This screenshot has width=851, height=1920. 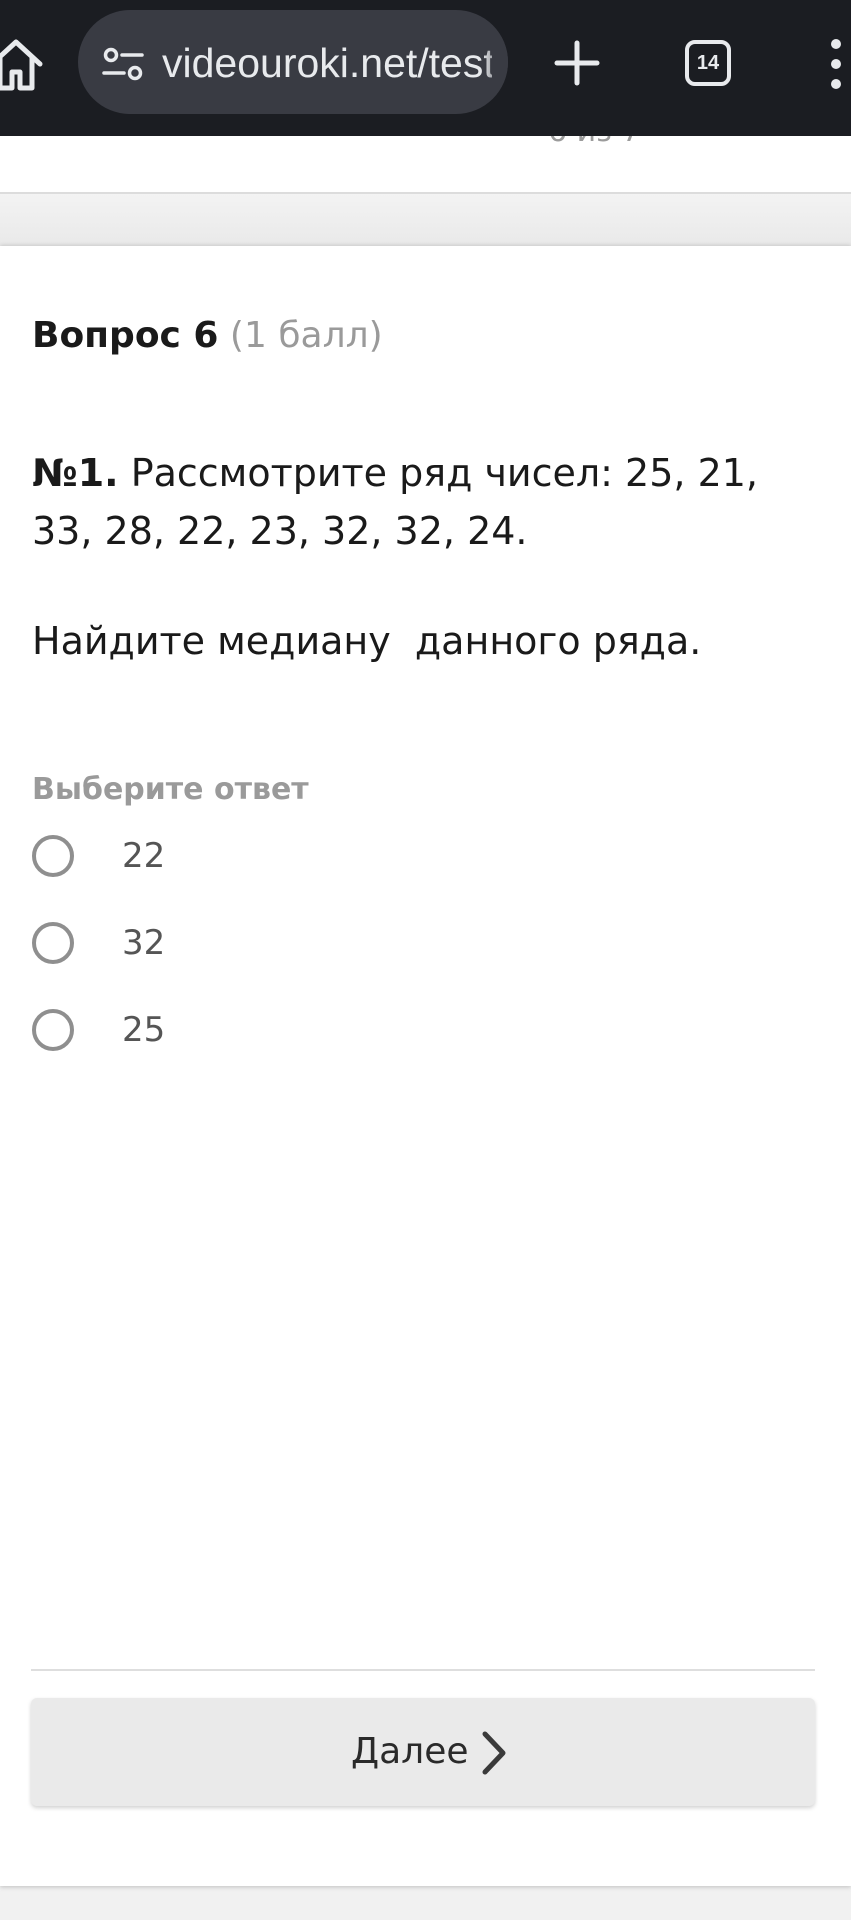 I want to click on browser-toolbar: videouroki.net/test 14, so click(x=425, y=68).